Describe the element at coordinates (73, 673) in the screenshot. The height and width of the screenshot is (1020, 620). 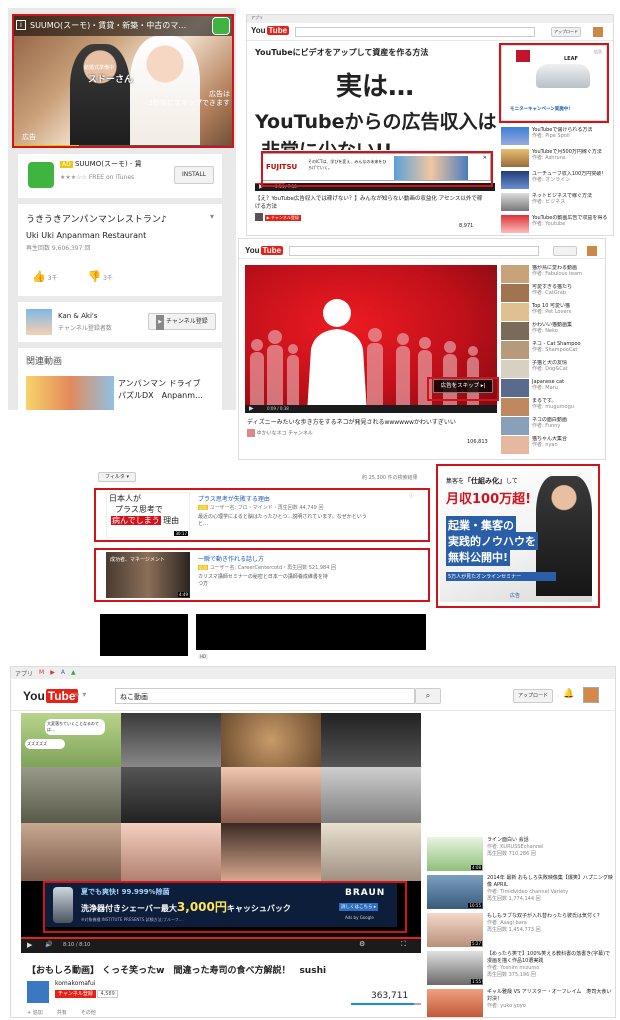
I see `drive-tab: ▲` at that location.